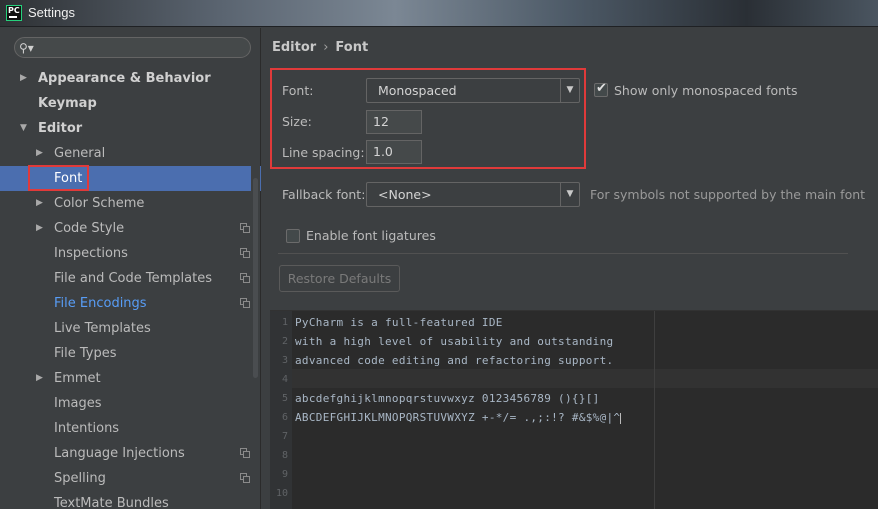 The width and height of the screenshot is (878, 509). I want to click on line-number: 1, so click(284, 322).